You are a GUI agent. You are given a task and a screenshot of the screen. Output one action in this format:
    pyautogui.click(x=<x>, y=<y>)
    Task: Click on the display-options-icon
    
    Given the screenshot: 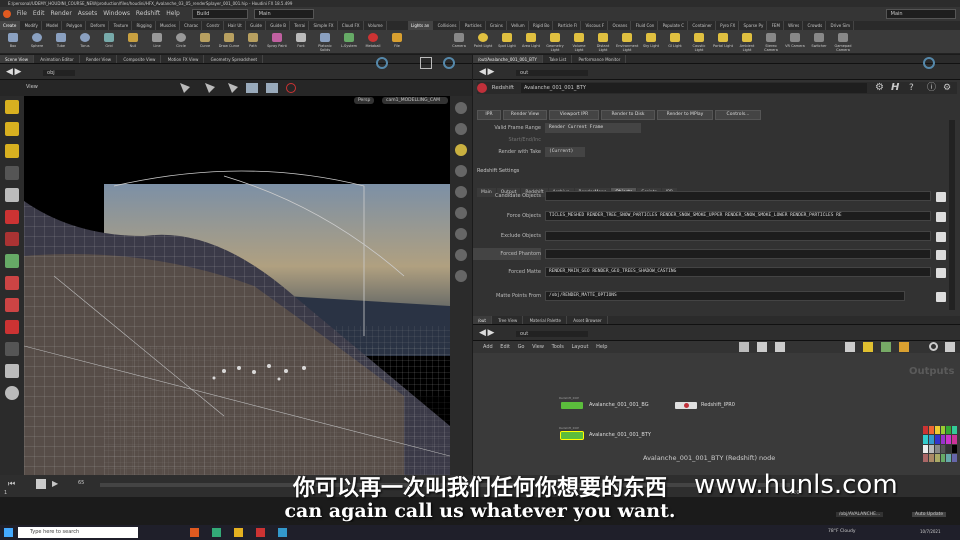 What is the action you would take?
    pyautogui.click(x=461, y=108)
    